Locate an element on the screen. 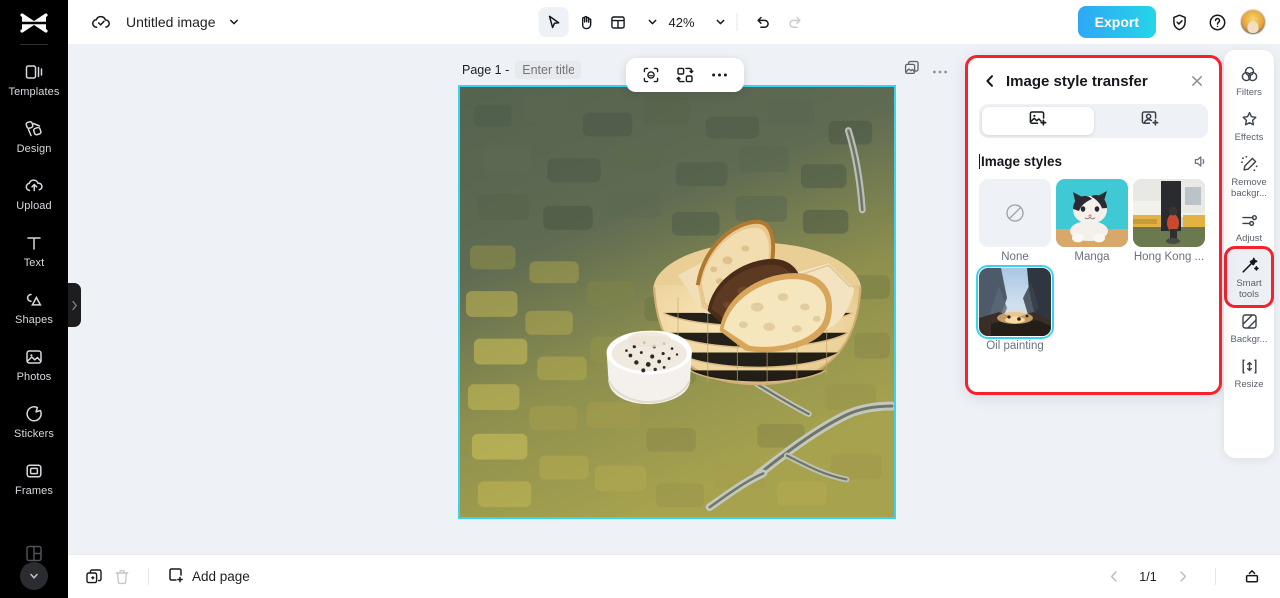 Image resolution: width=1280 pixels, height=598 pixels. design-icon is located at coordinates (34, 129).